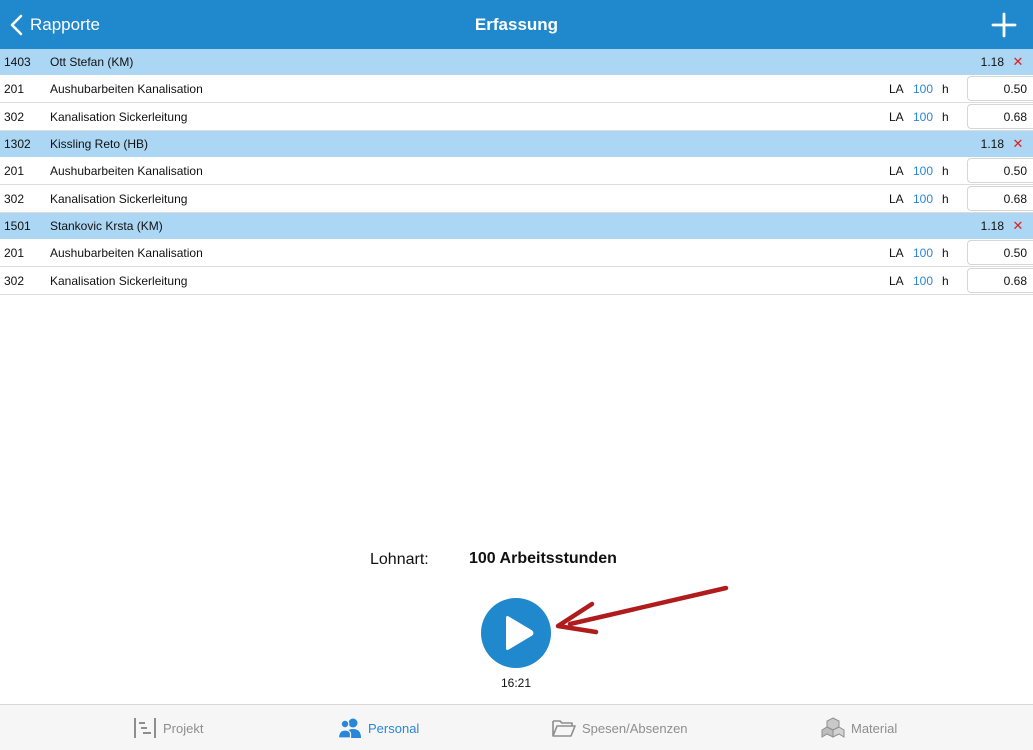 The width and height of the screenshot is (1033, 750). What do you see at coordinates (516, 226) in the screenshot?
I see `employee-row: 1501 Stankovic Krsta (KM) 1.18 ✕` at bounding box center [516, 226].